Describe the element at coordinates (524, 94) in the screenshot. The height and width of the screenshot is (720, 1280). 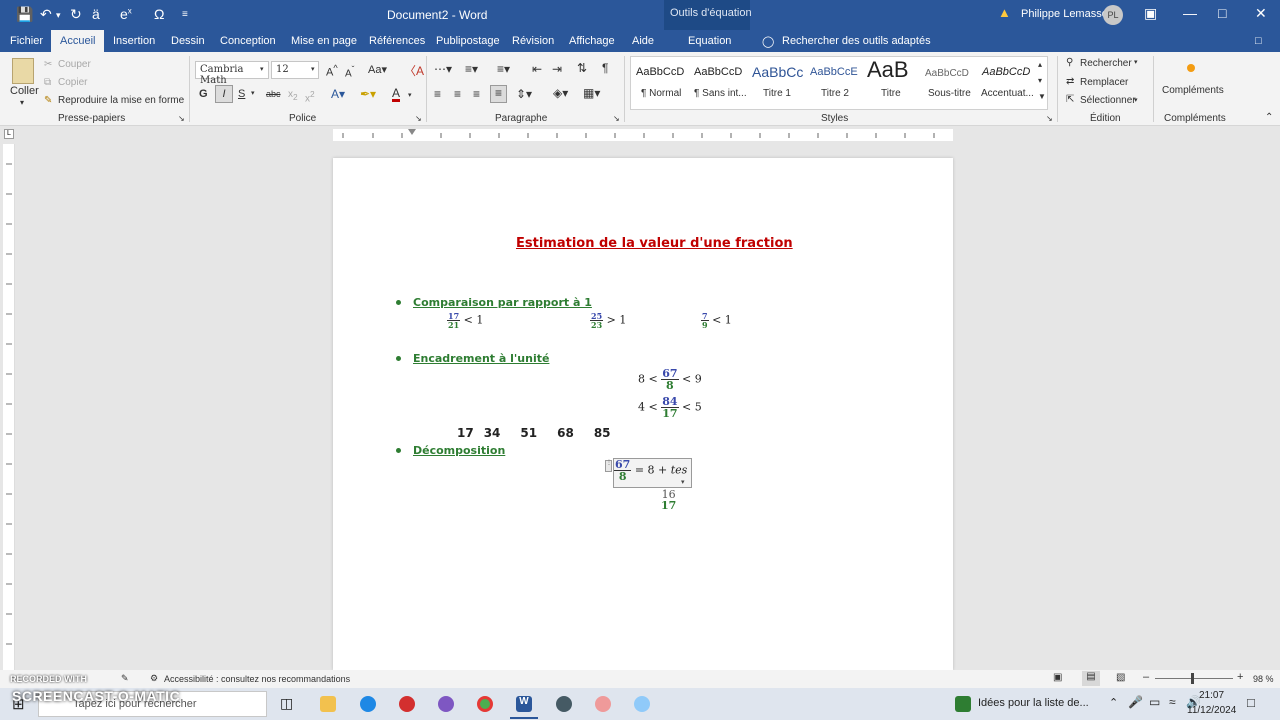
I see `line-spacing-icon: ⇕▾` at that location.